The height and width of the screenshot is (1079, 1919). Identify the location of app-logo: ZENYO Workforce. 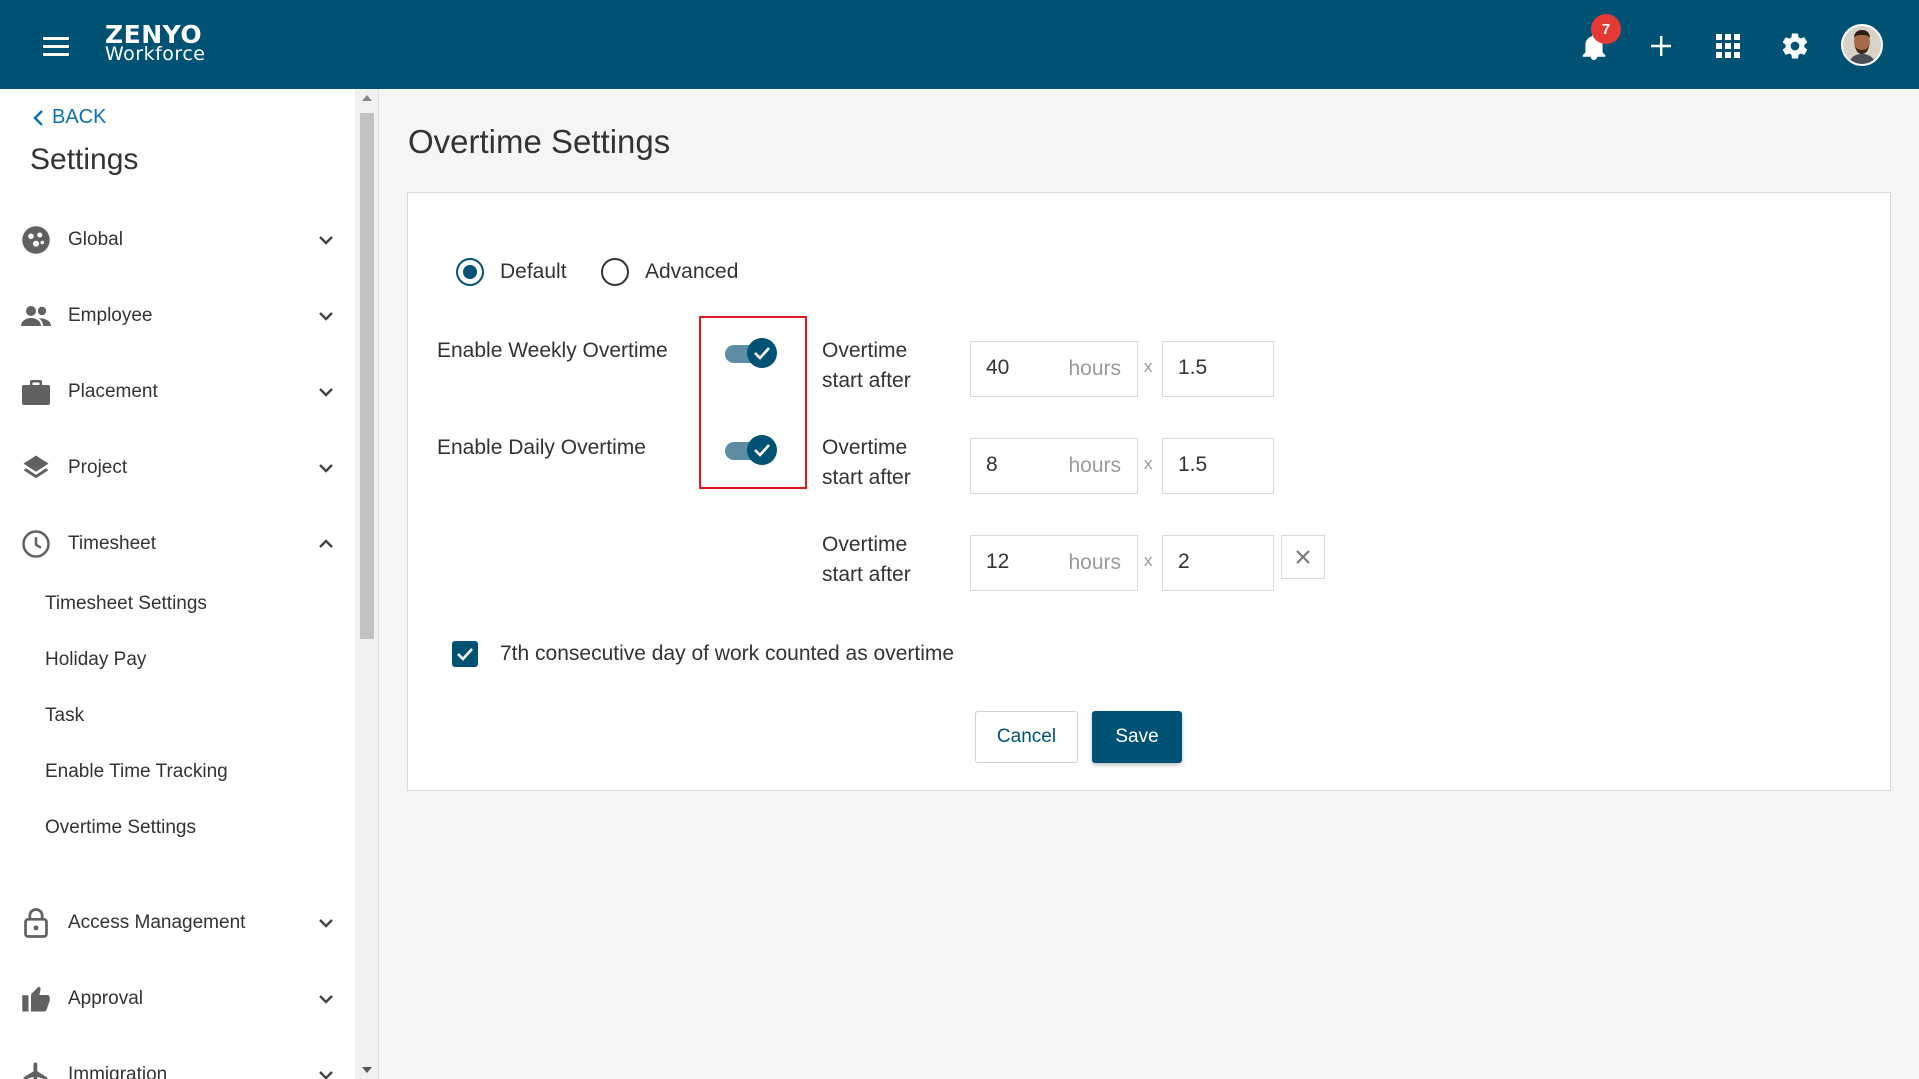
(155, 43).